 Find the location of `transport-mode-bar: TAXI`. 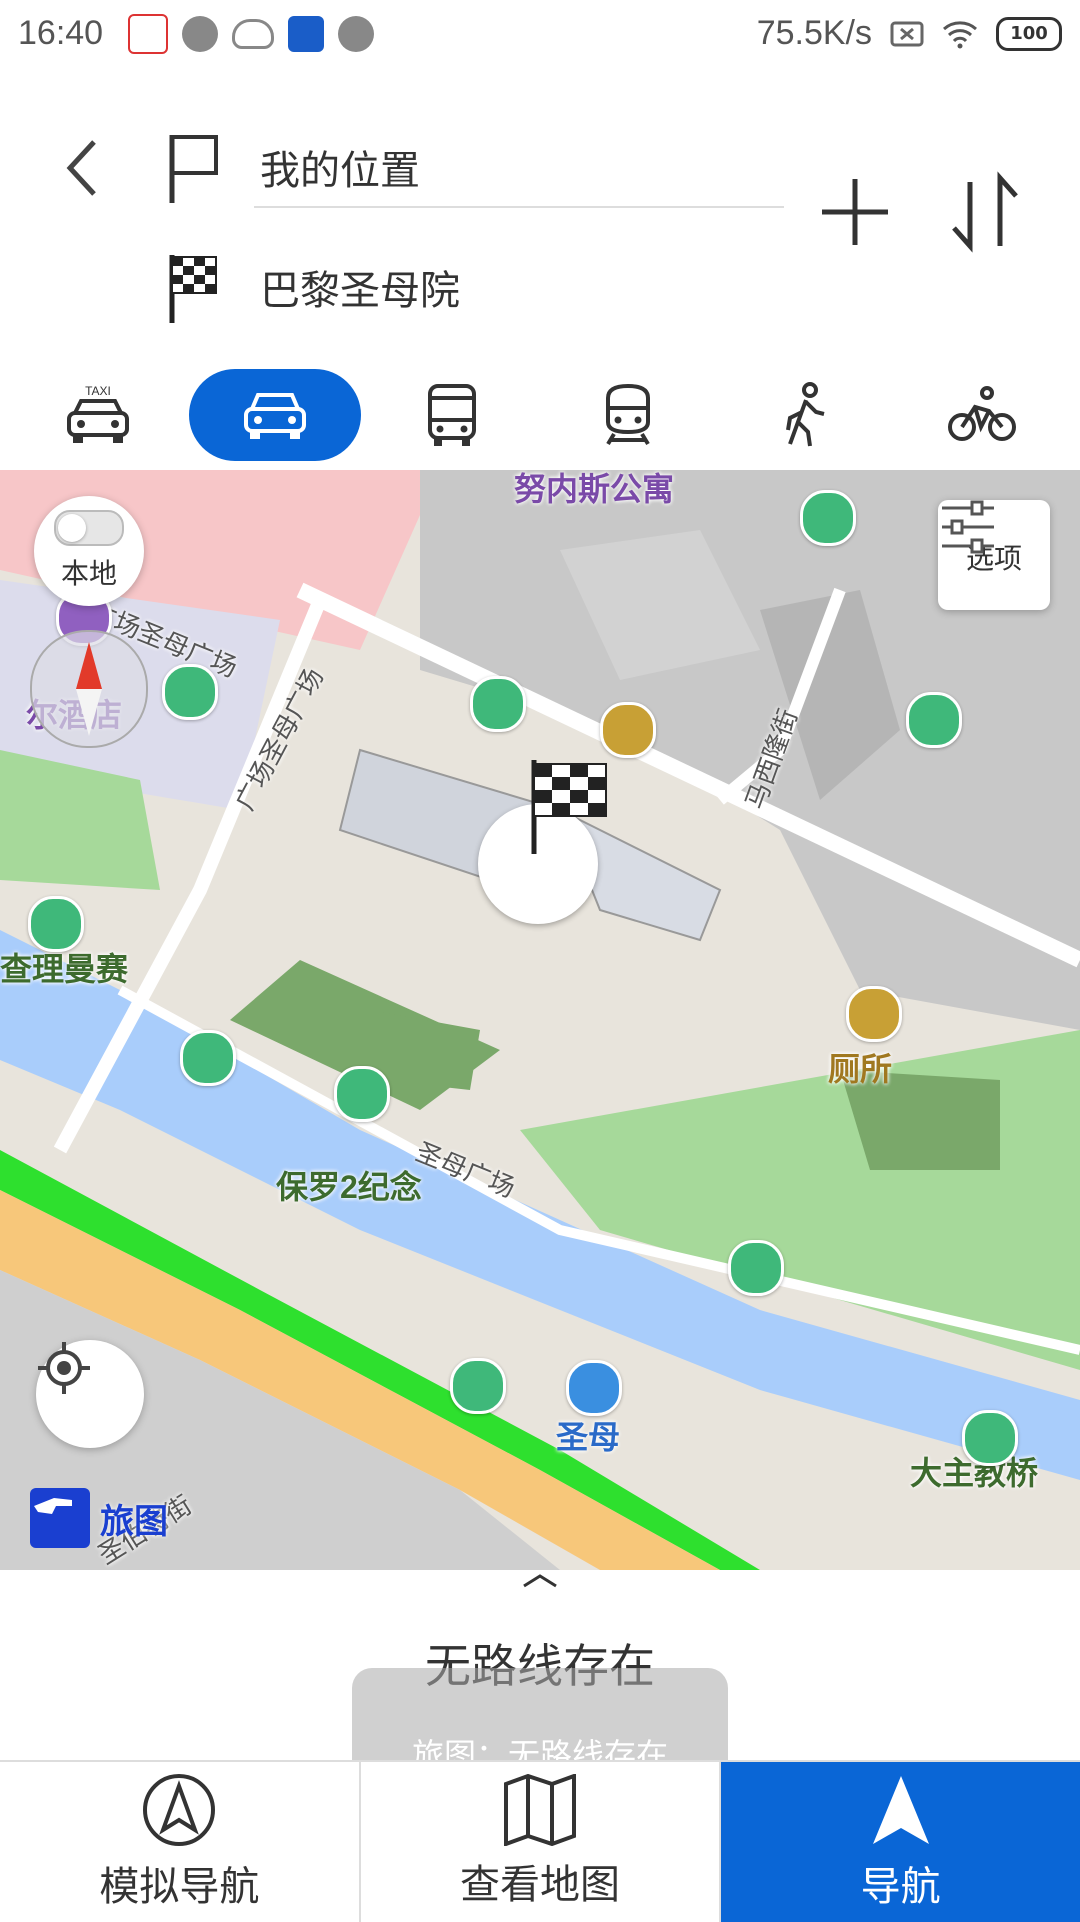

transport-mode-bar: TAXI is located at coordinates (540, 415).